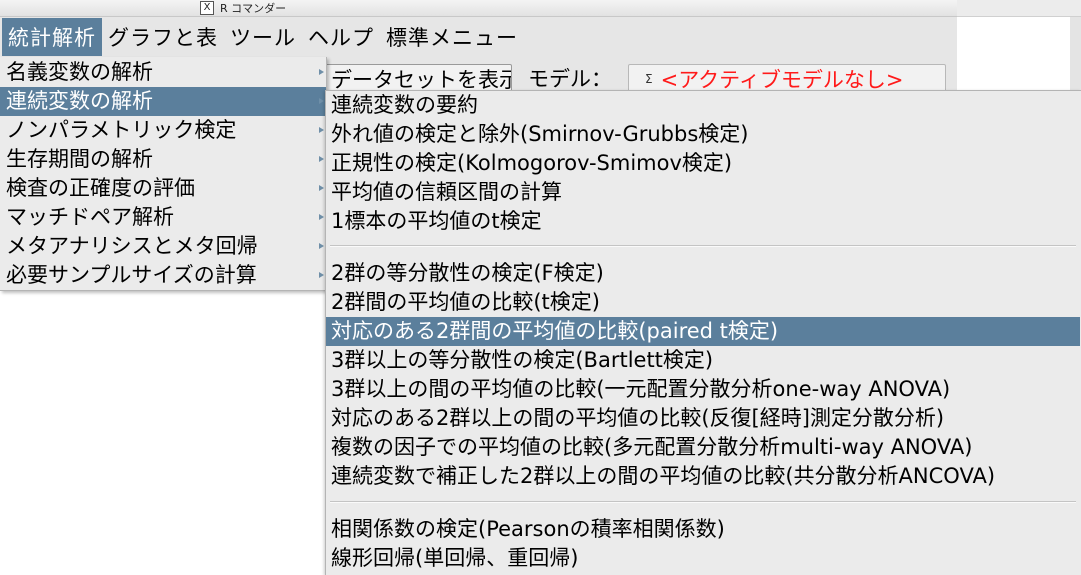  What do you see at coordinates (132, 246) in the screenshot?
I see `menu-item-label: メタアナリシスとメタ回帰` at bounding box center [132, 246].